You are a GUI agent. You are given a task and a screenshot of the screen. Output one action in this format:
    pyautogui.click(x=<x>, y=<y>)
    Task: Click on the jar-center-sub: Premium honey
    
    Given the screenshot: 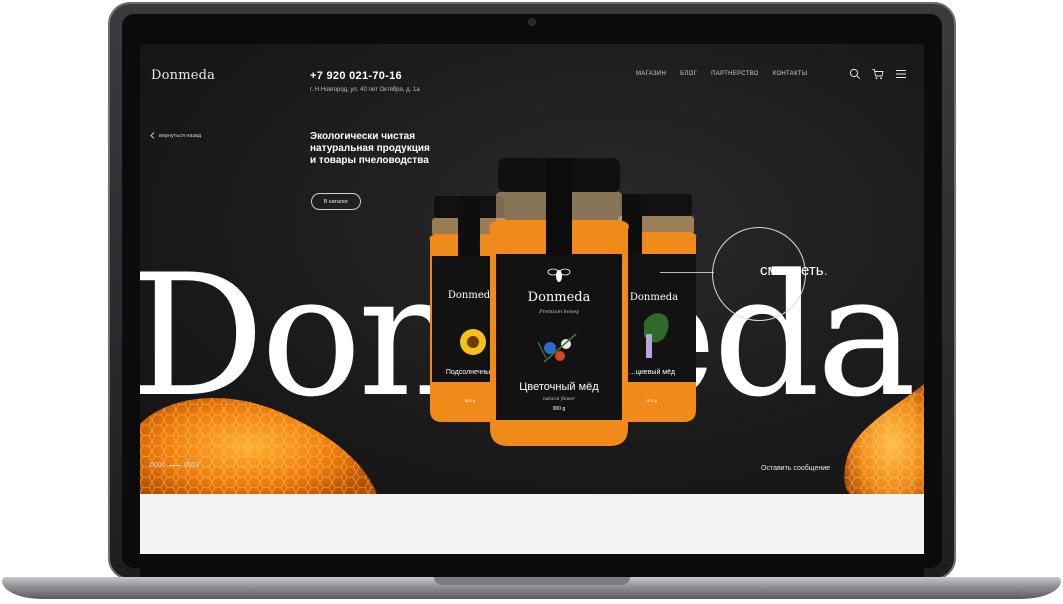 What is the action you would take?
    pyautogui.click(x=558, y=312)
    